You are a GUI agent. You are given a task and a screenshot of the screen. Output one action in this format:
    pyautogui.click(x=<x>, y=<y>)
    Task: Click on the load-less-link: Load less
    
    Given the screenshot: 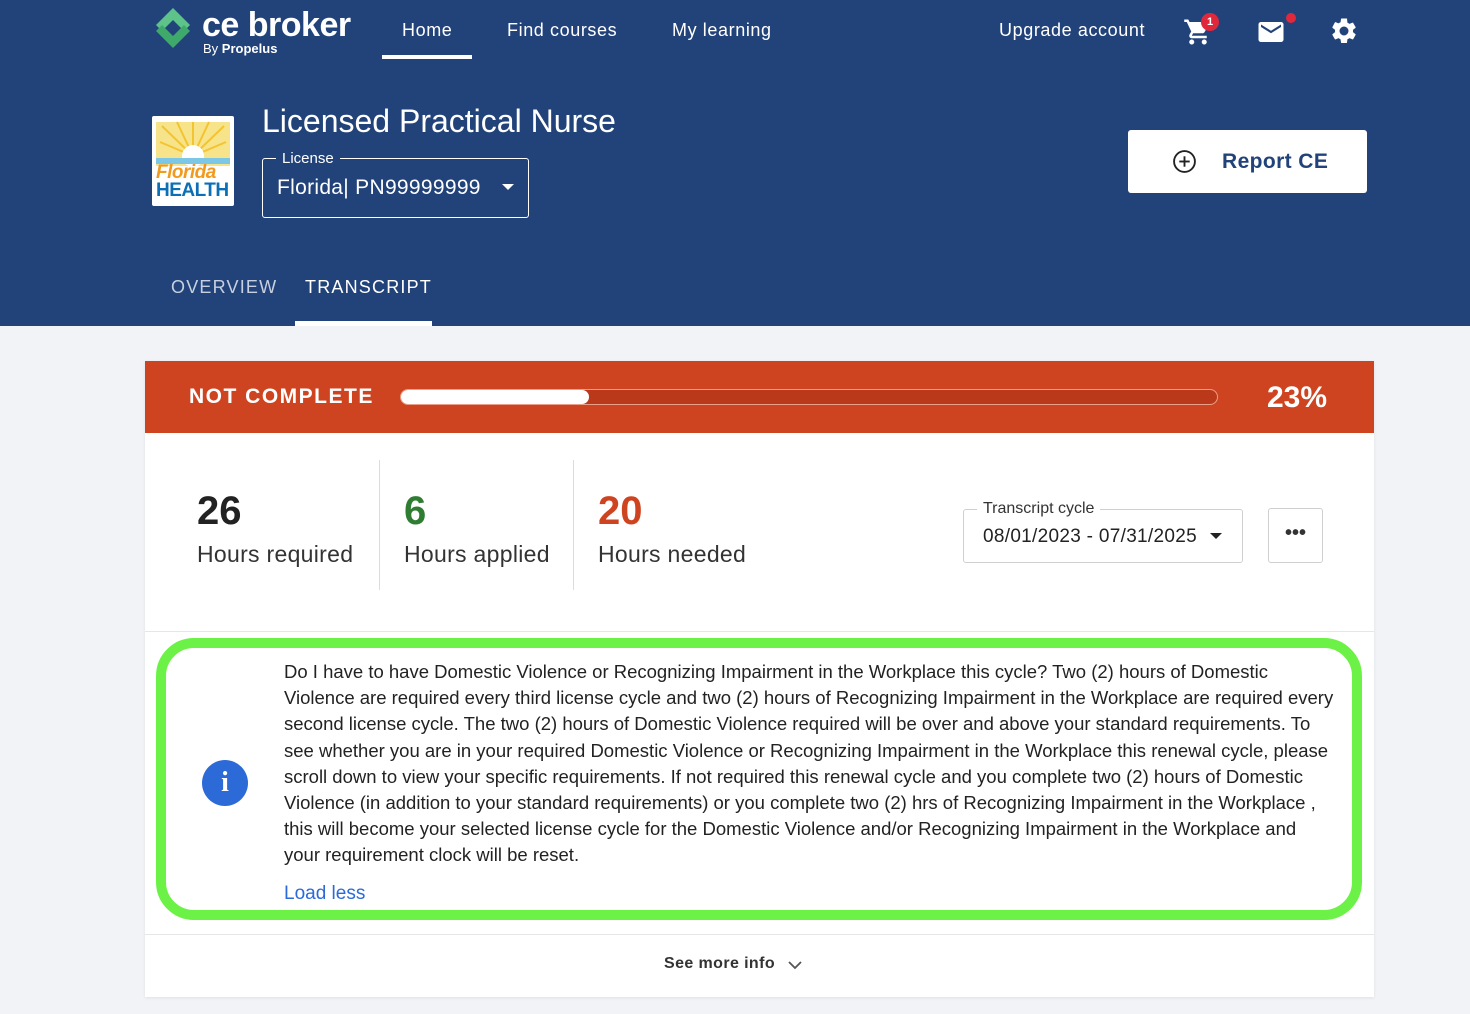 What is the action you would take?
    pyautogui.click(x=324, y=894)
    